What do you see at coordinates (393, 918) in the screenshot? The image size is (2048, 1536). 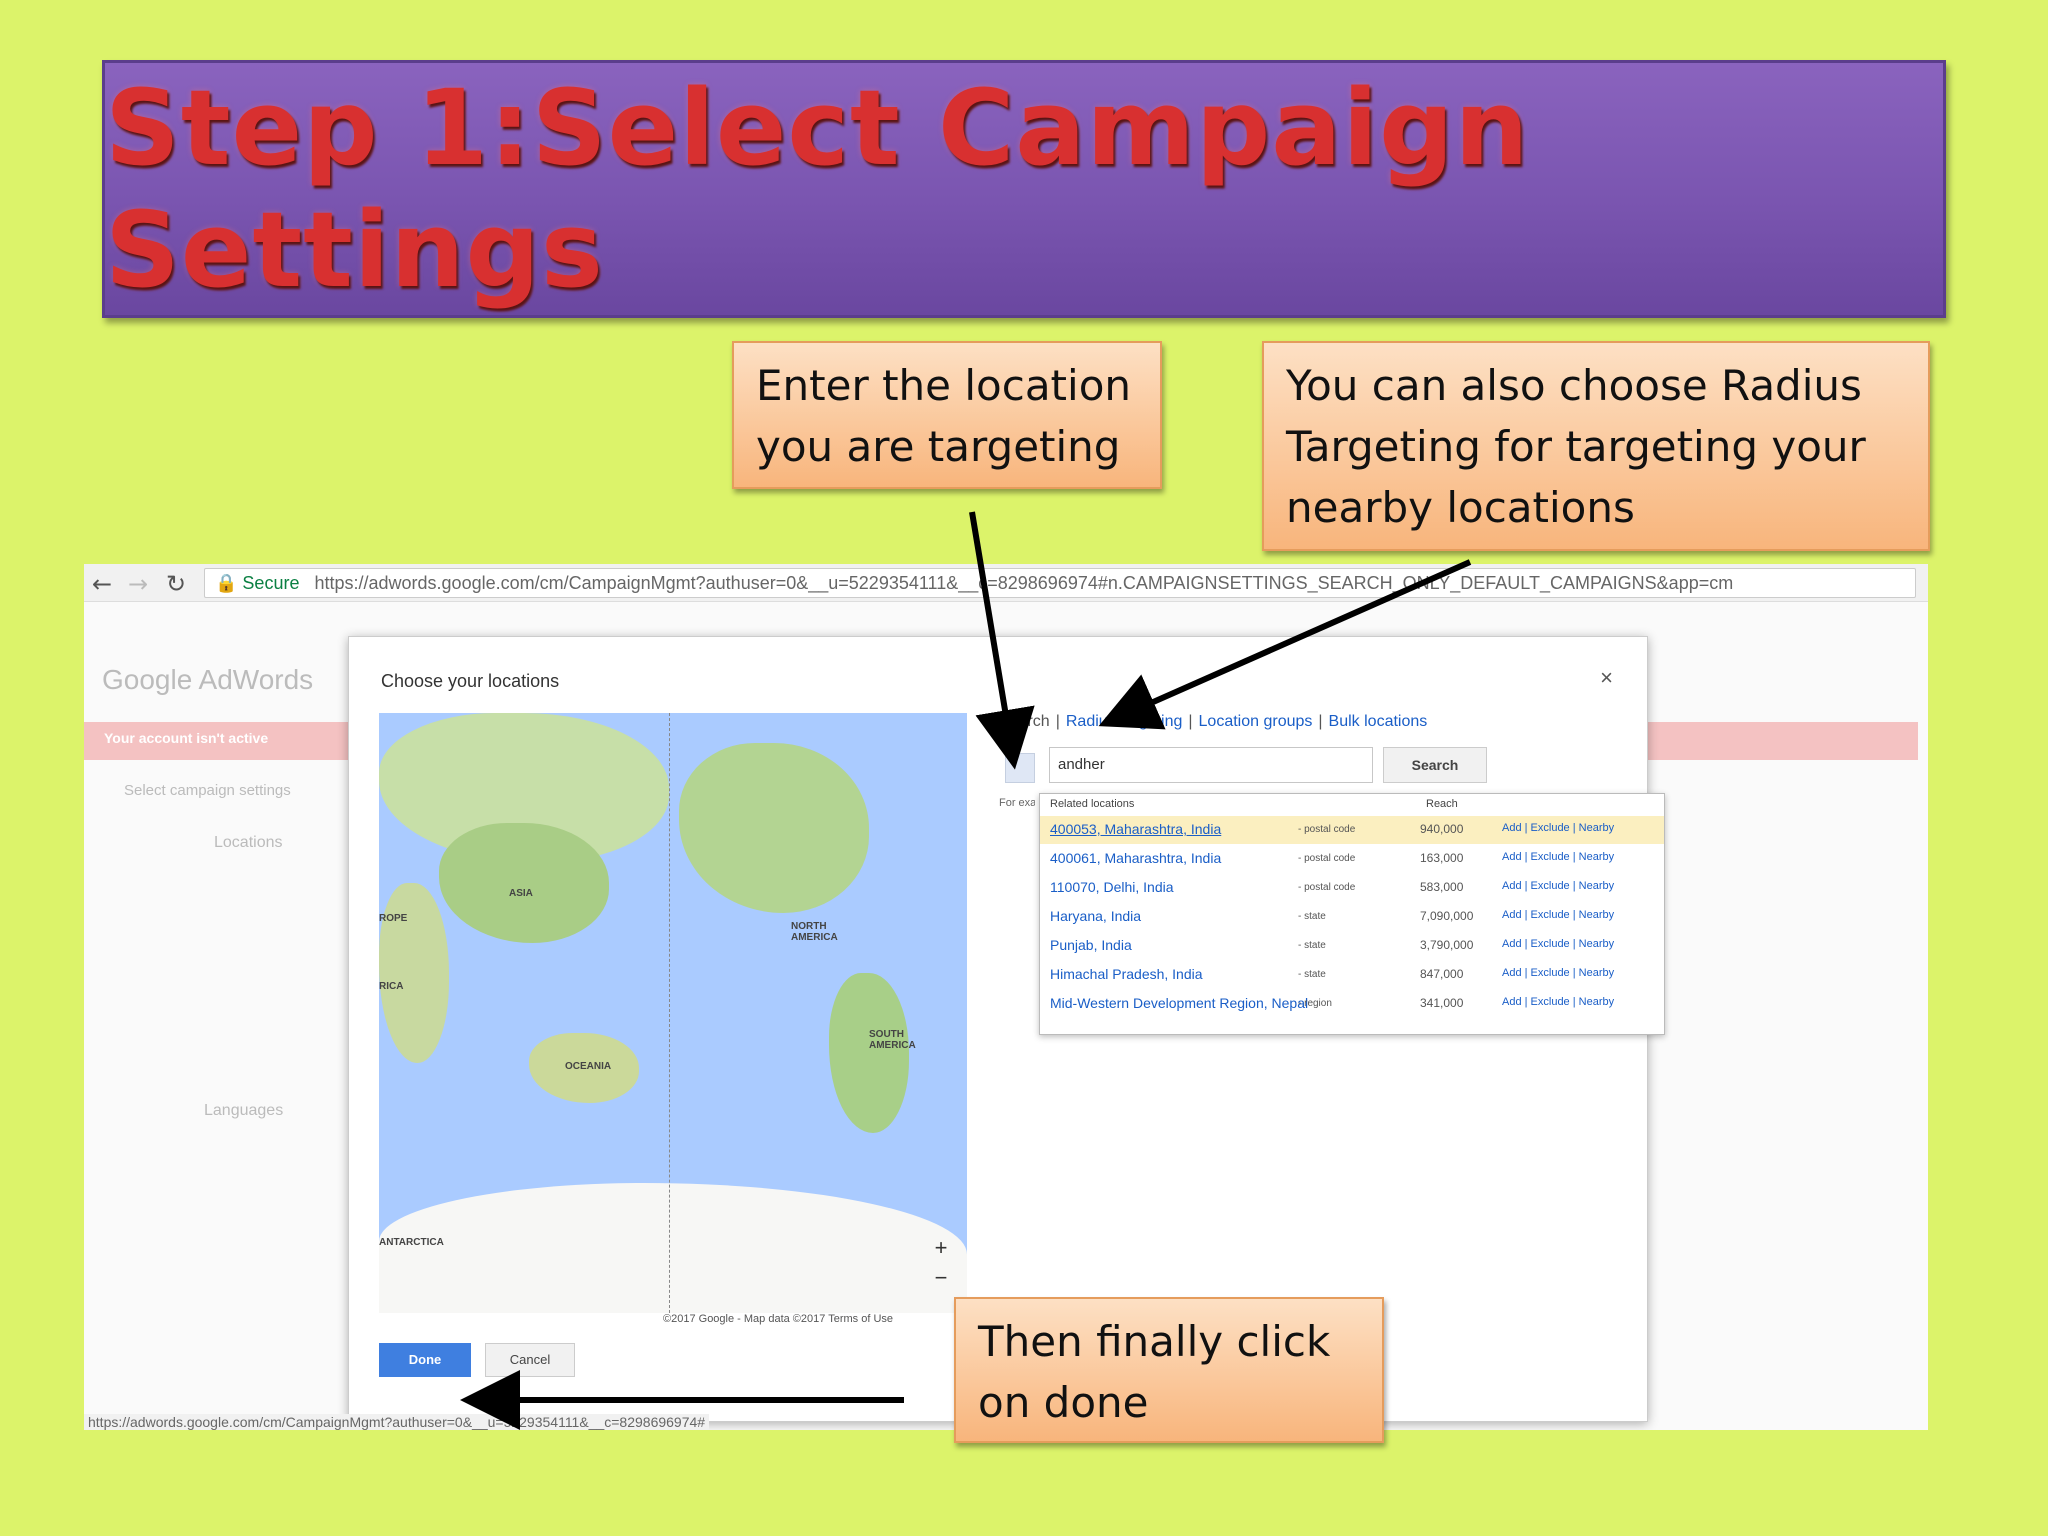 I see `map-label-europe: ROPE` at bounding box center [393, 918].